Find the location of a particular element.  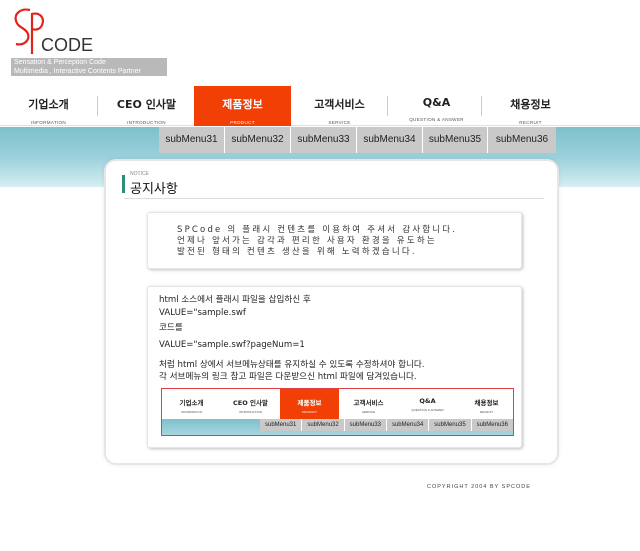

nav-label: 고객서비스 is located at coordinates (339, 104).